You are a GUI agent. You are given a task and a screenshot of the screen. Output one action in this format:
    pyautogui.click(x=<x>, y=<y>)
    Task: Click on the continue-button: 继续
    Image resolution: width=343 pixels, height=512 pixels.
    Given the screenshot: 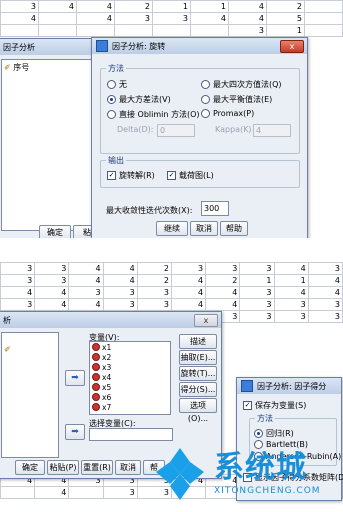 What is the action you would take?
    pyautogui.click(x=172, y=228)
    